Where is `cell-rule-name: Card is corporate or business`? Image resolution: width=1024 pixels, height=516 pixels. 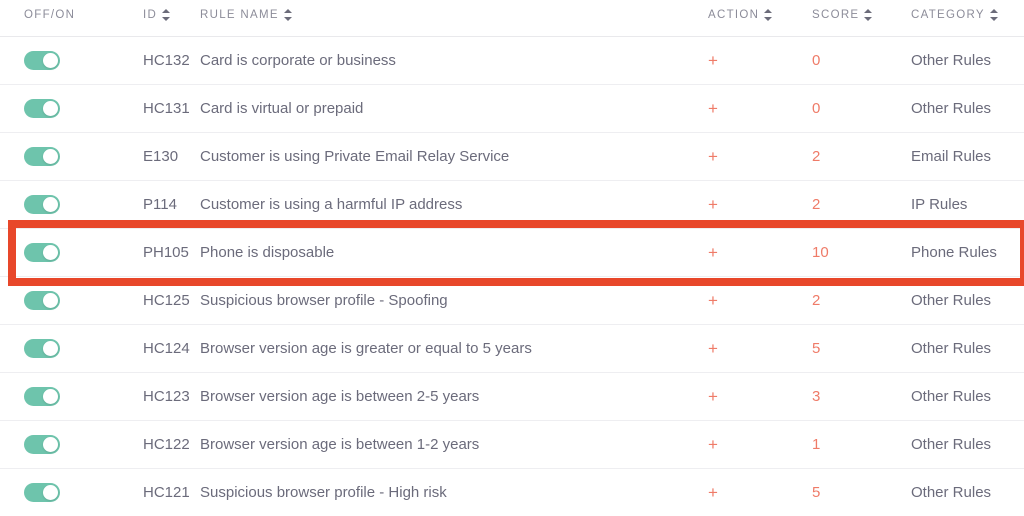 cell-rule-name: Card is corporate or business is located at coordinates (298, 60).